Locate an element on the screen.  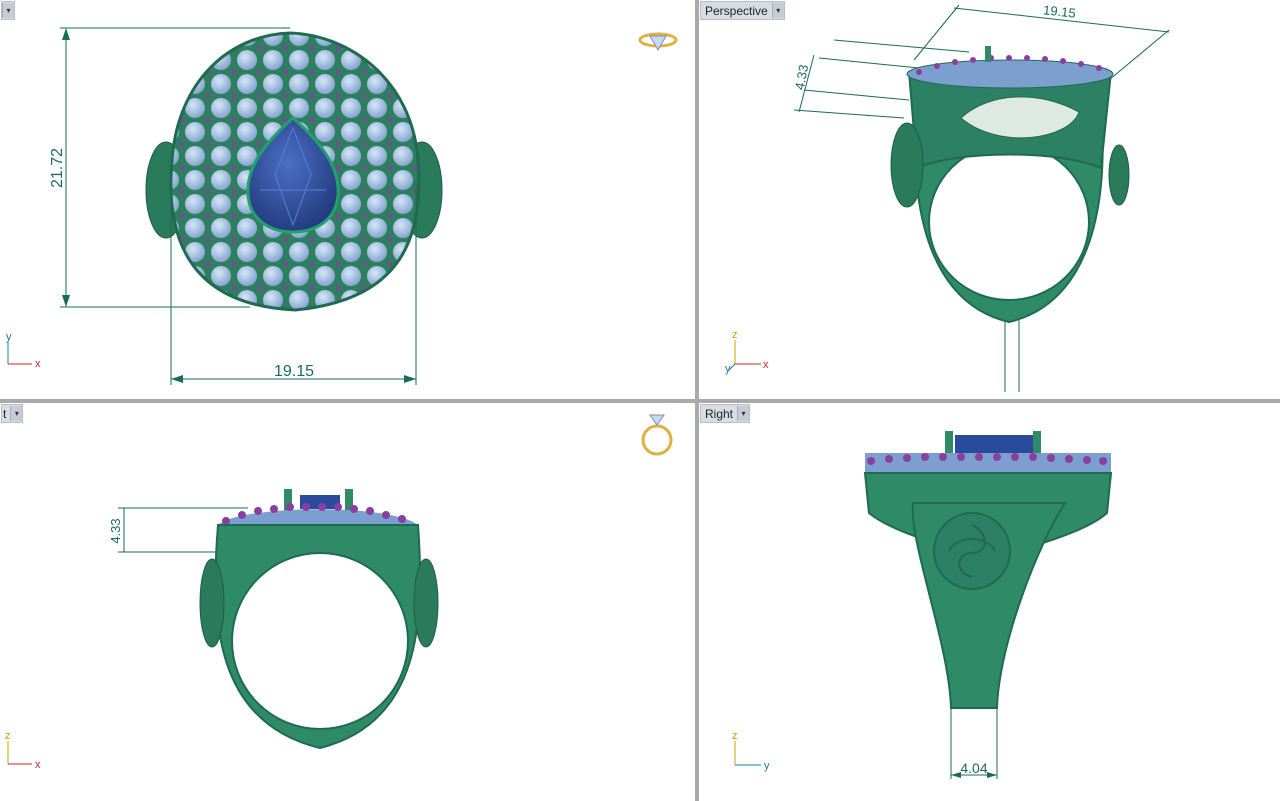
axis-indicator: z x y is located at coordinates (747, 352).